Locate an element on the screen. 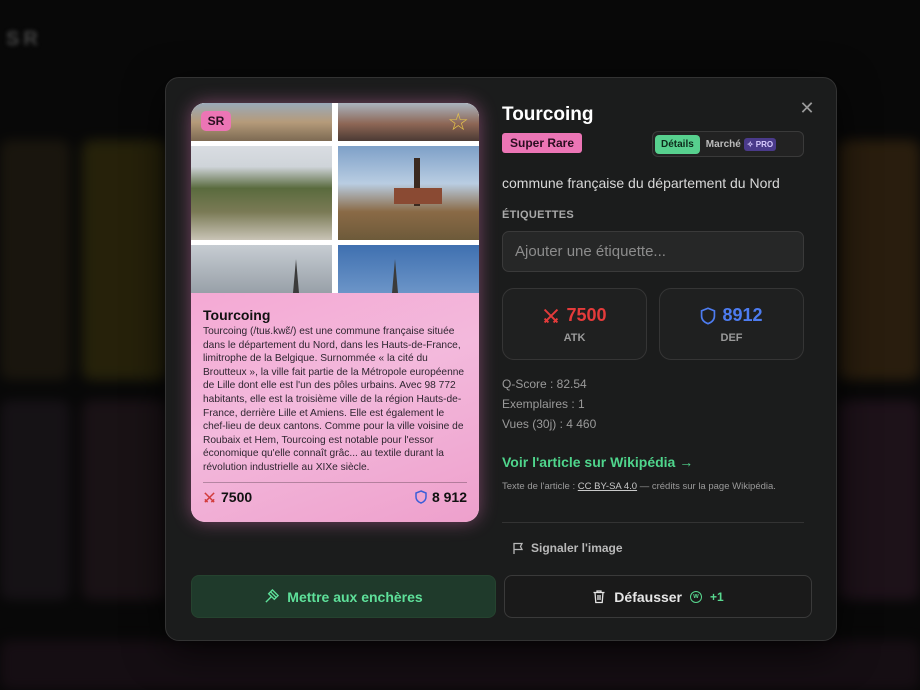  coin-icon: w is located at coordinates (696, 596).